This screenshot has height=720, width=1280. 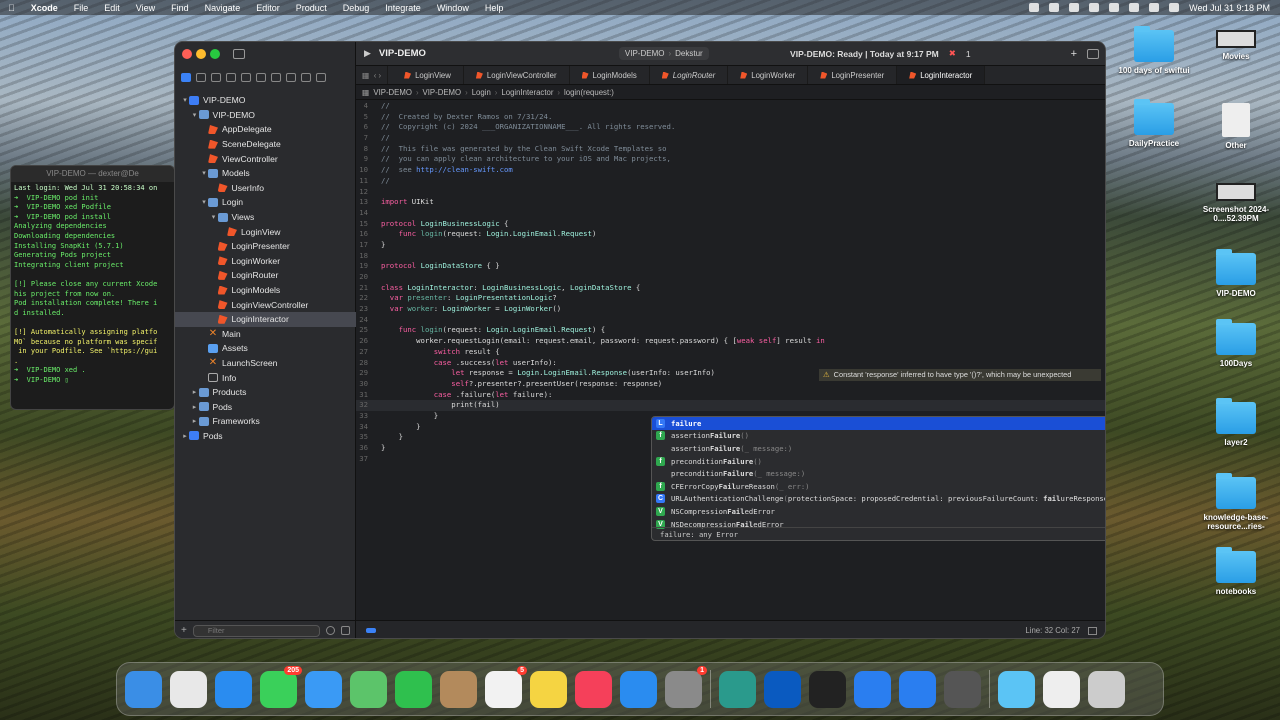 What do you see at coordinates (1093, 53) in the screenshot?
I see `inspector-toggle-icon` at bounding box center [1093, 53].